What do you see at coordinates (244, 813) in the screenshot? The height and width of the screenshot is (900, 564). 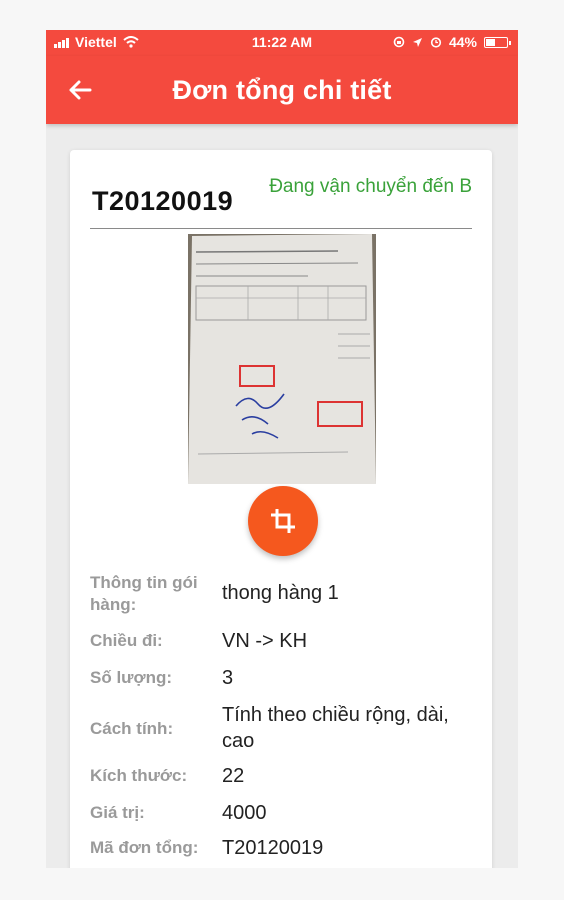 I see `detail-value: 4000` at bounding box center [244, 813].